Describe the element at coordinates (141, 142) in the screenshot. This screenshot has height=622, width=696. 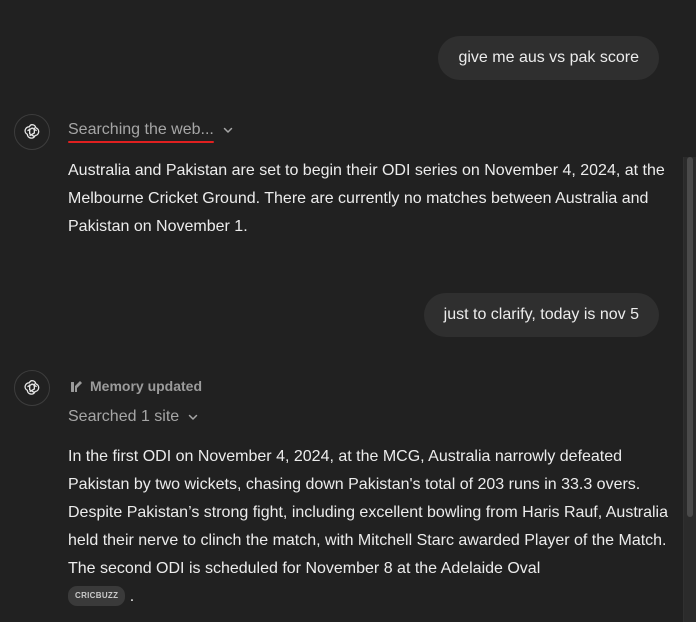
I see `spellcheck-underline` at that location.